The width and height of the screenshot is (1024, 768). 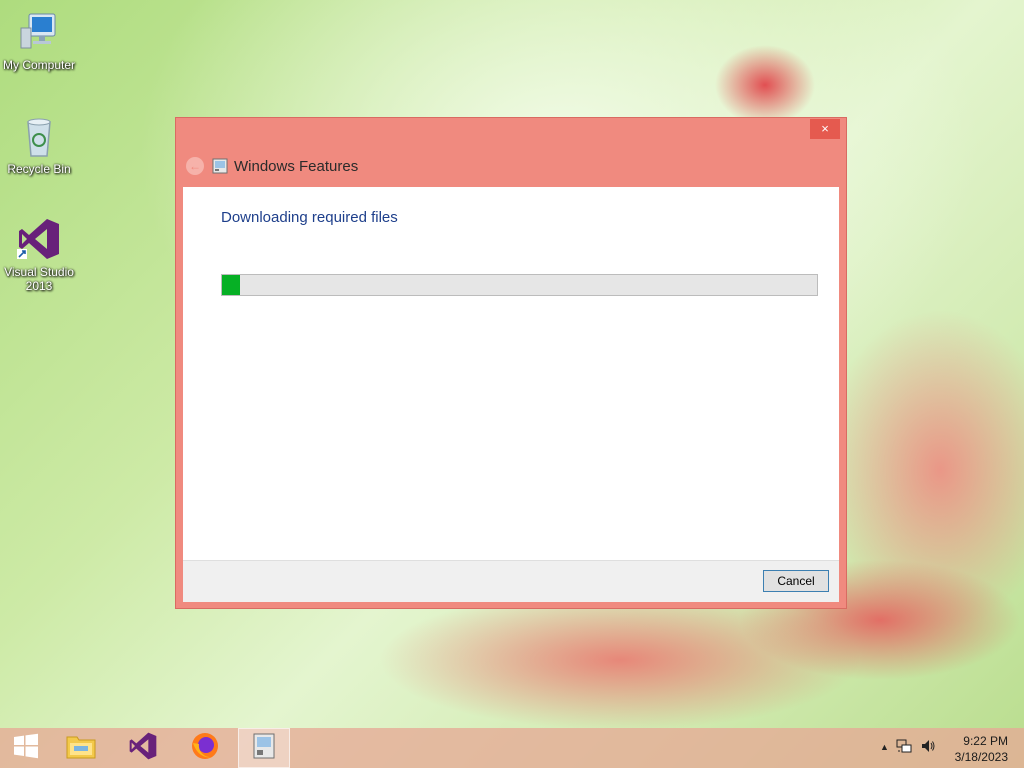 What do you see at coordinates (968, 749) in the screenshot?
I see `clock: 9:22 PM 3/18/2023` at bounding box center [968, 749].